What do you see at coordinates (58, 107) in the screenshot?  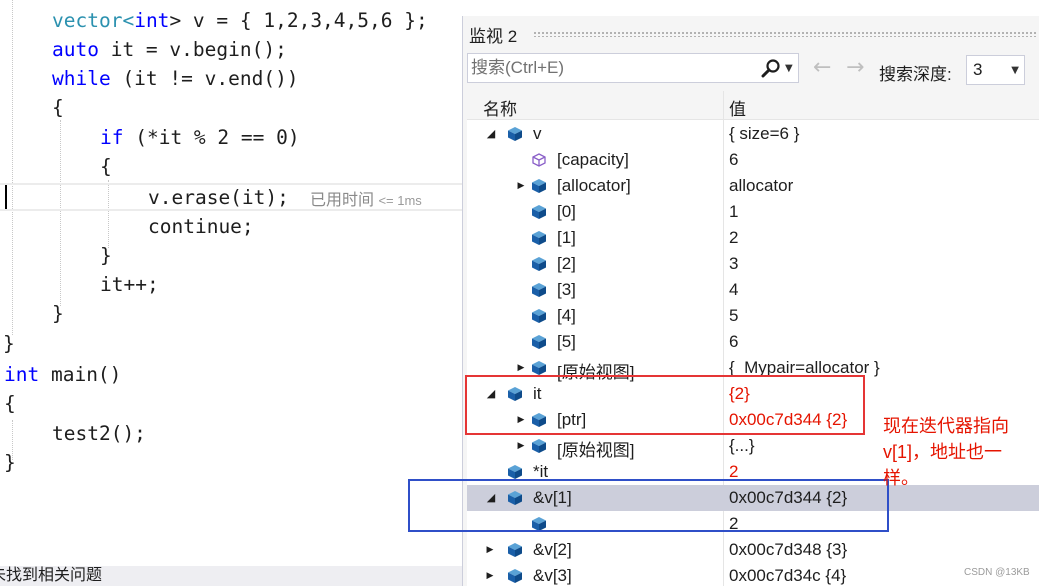 I see `code-line-4: {` at bounding box center [58, 107].